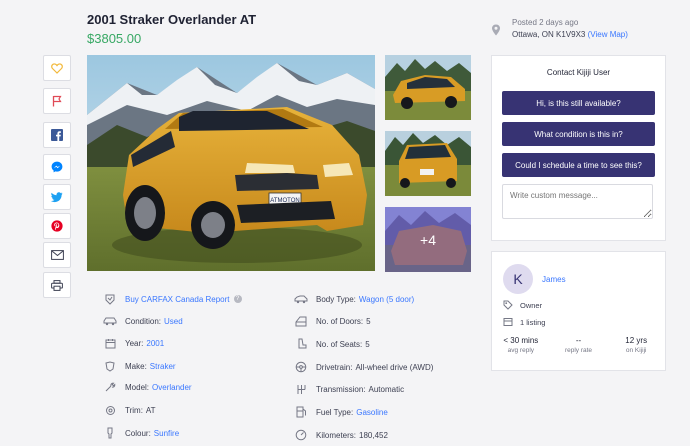 The image size is (690, 446). I want to click on stat-label: on Kijiji, so click(636, 350).